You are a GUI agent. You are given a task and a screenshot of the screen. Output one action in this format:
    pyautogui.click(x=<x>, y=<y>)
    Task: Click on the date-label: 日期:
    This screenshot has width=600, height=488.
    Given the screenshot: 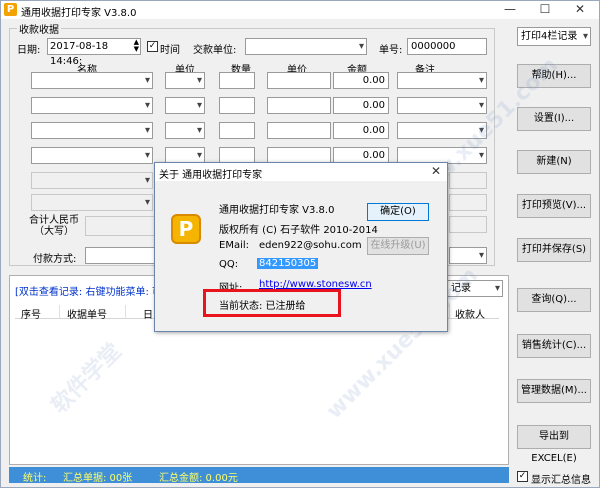 What is the action you would take?
    pyautogui.click(x=29, y=50)
    